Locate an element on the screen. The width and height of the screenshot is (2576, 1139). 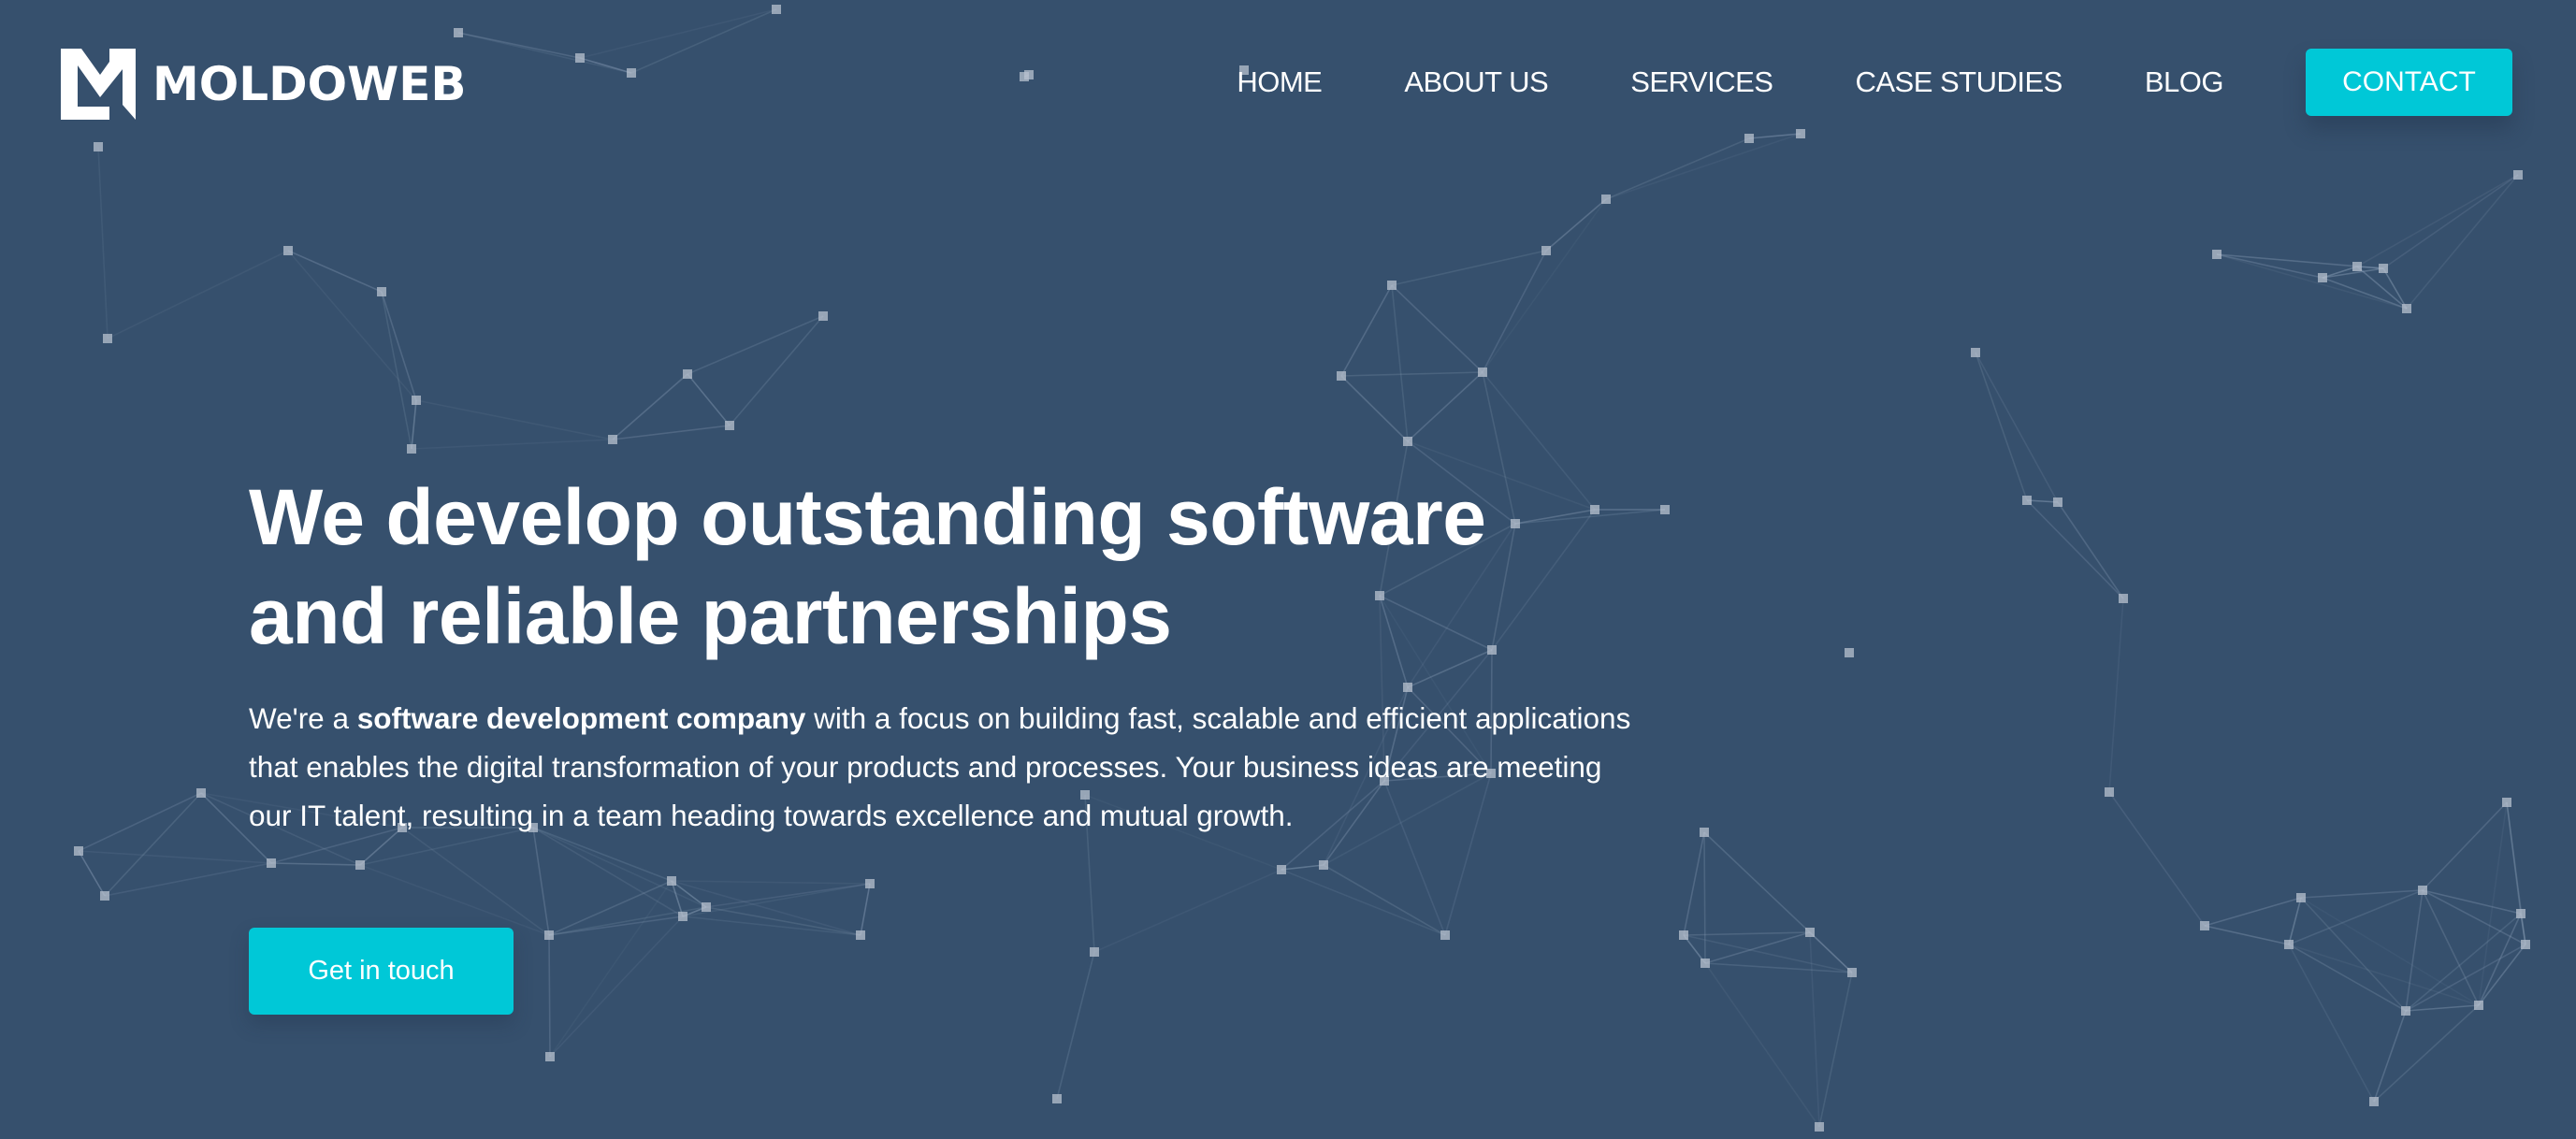
m-logo-icon is located at coordinates (98, 84).